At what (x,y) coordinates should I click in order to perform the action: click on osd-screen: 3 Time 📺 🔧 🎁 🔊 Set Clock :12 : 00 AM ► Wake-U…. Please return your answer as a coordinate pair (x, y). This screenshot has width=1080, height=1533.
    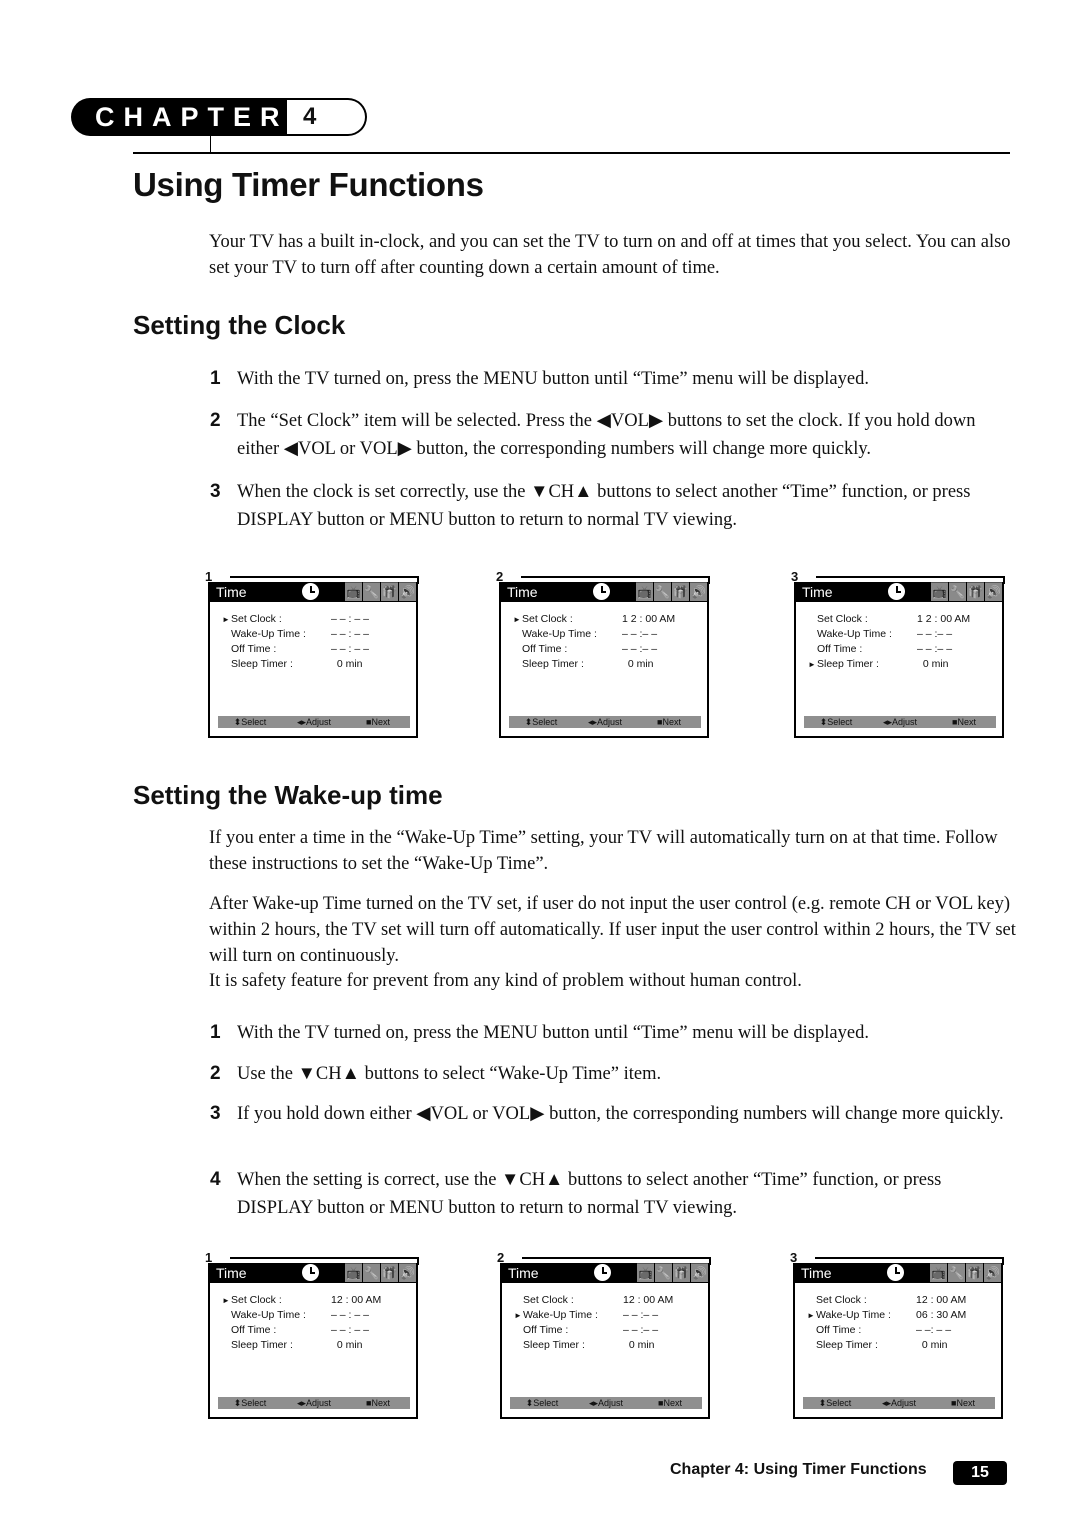
    Looking at the image, I should click on (897, 1337).